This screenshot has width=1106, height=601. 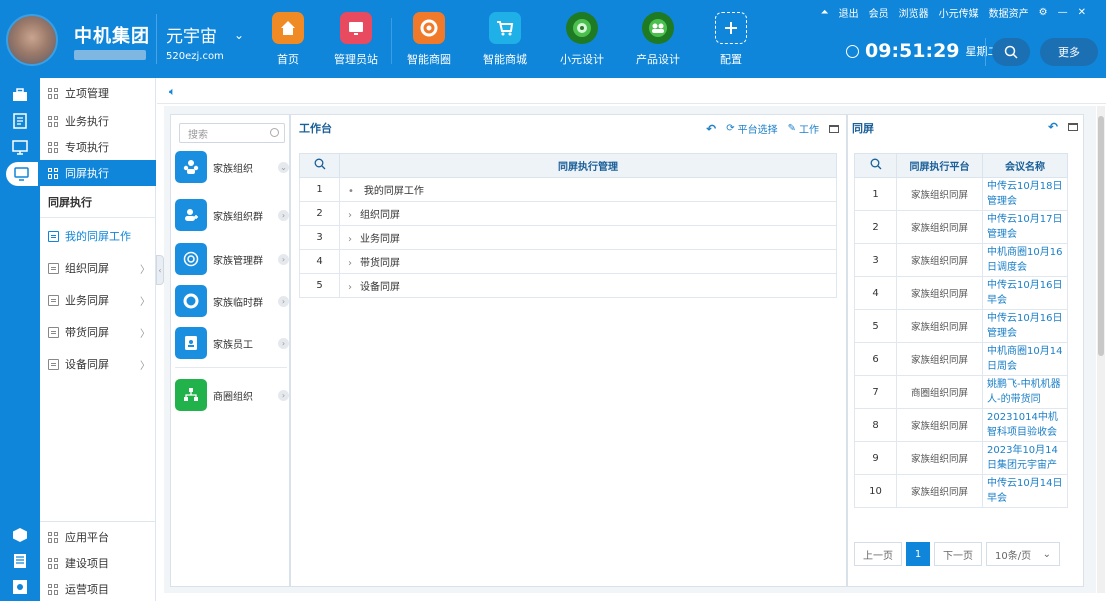 I want to click on menu-item-label: 运营项目, so click(x=87, y=589).